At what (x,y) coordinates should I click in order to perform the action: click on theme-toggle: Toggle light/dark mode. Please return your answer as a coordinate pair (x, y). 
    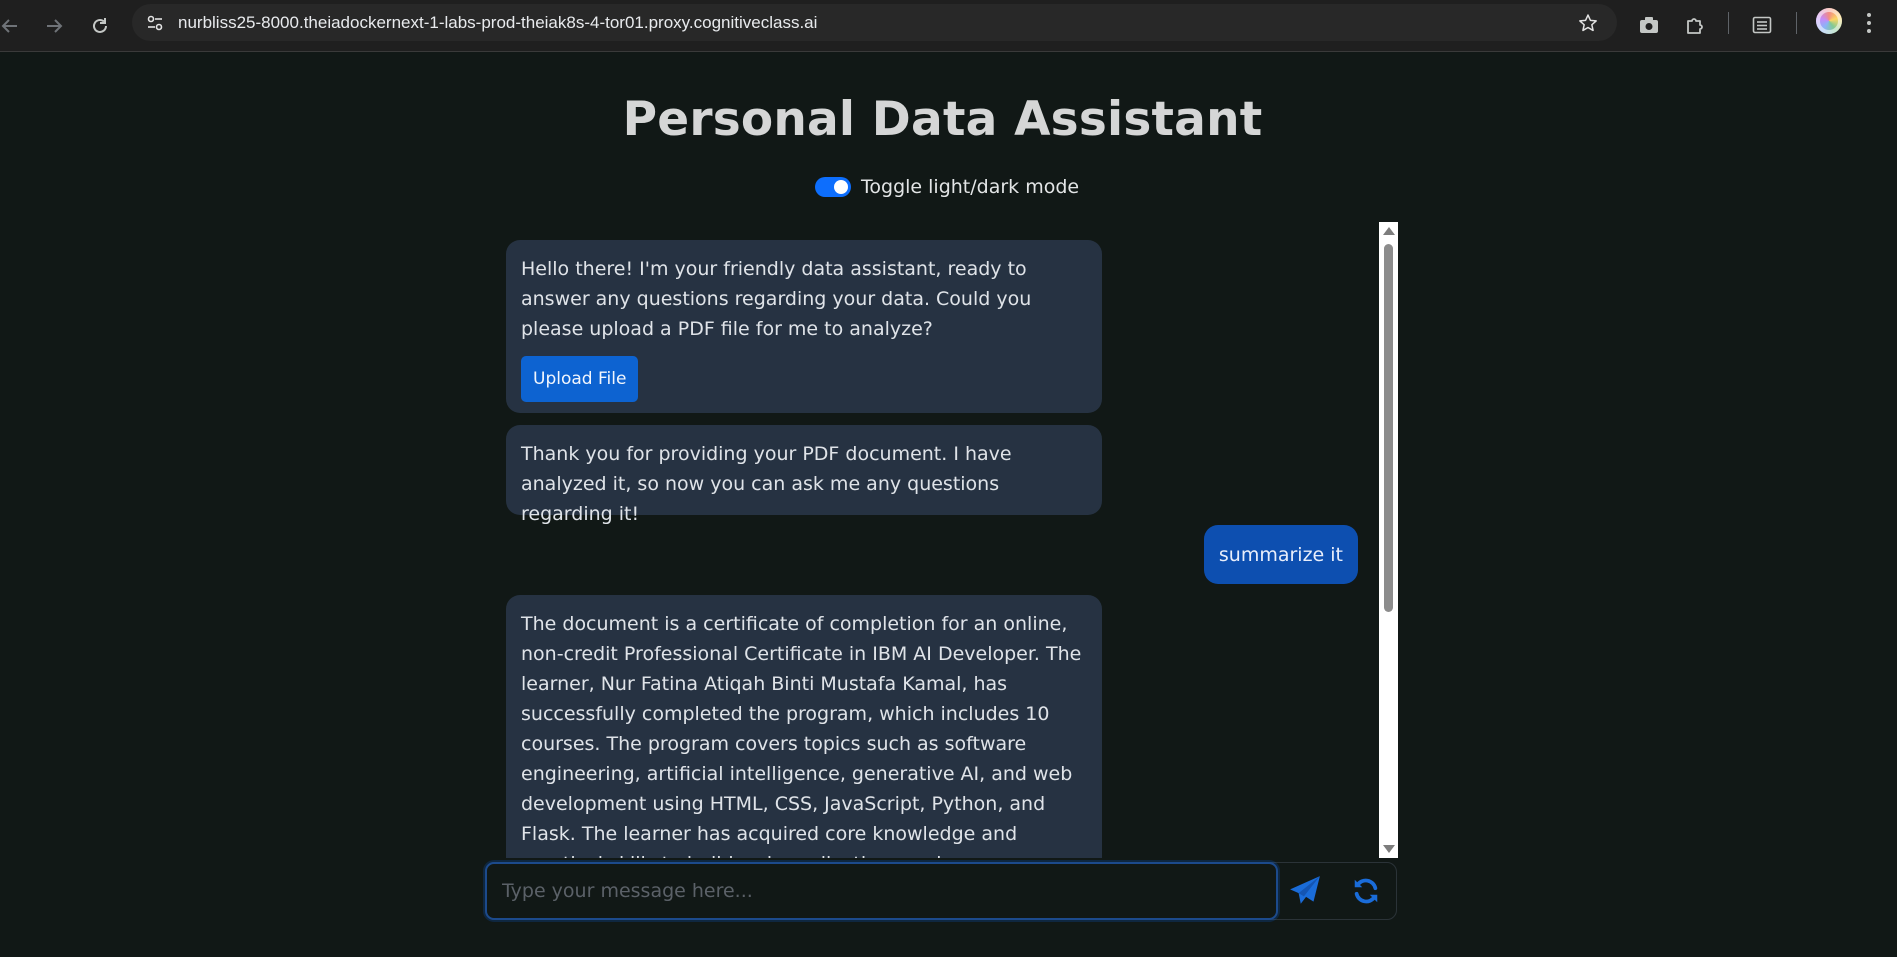
    Looking at the image, I should click on (947, 187).